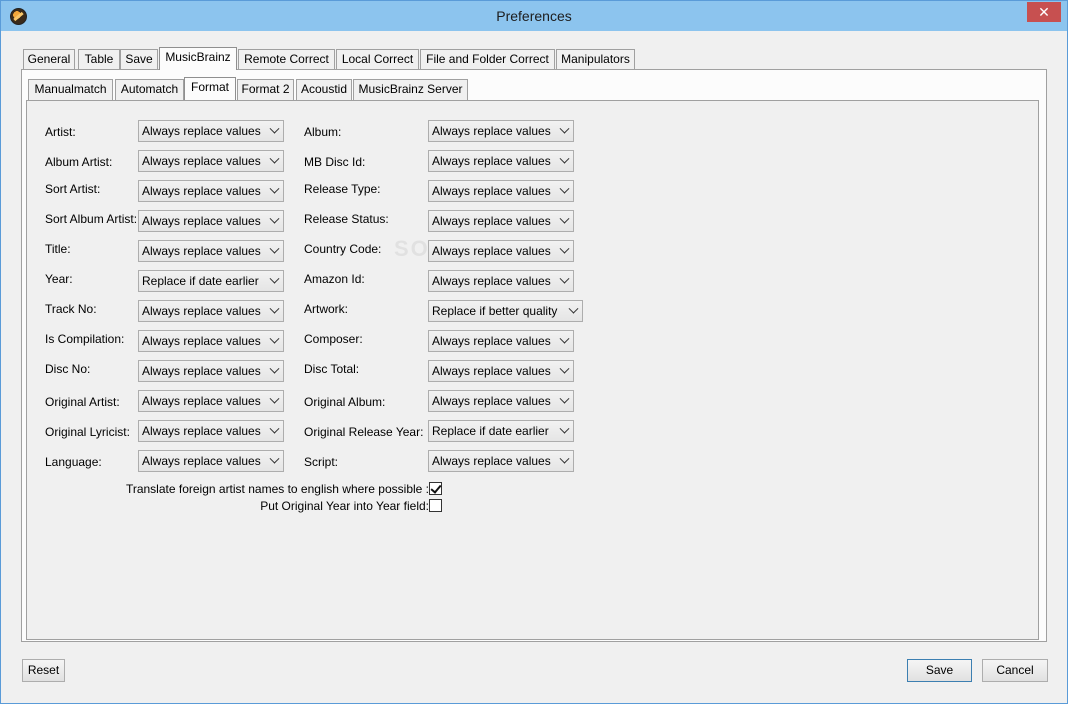 The image size is (1068, 704). What do you see at coordinates (501, 281) in the screenshot?
I see `amazon-id-select: Always replace values` at bounding box center [501, 281].